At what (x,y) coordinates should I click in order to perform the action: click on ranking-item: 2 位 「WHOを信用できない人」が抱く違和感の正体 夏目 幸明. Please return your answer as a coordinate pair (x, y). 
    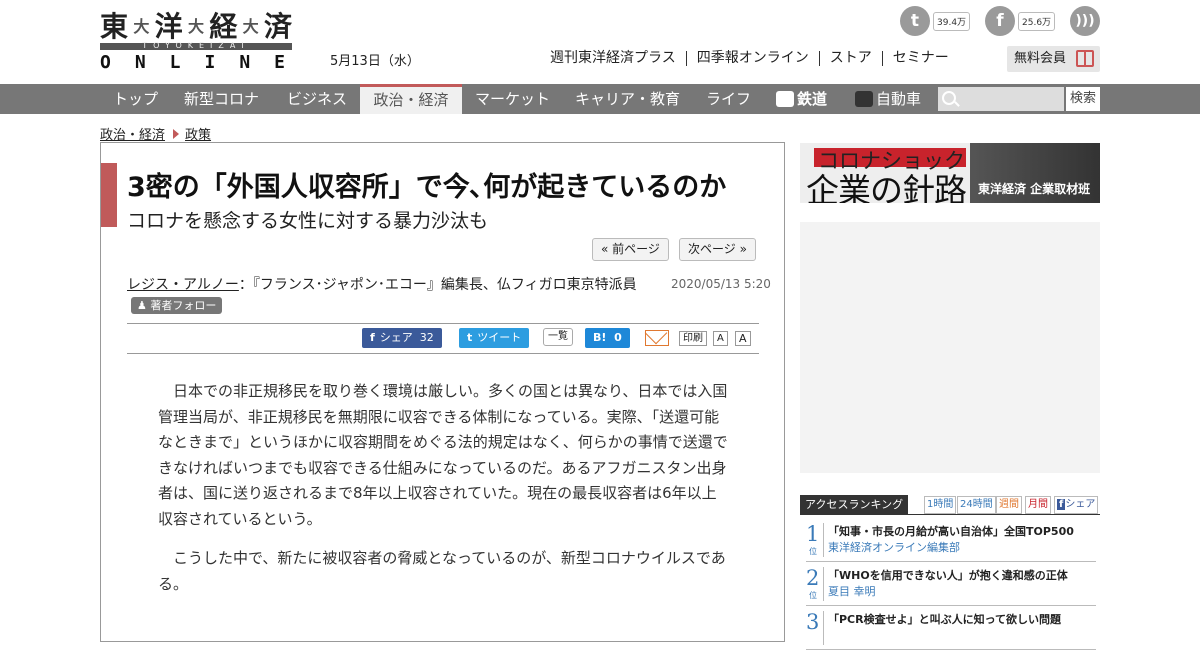
    Looking at the image, I should click on (951, 585).